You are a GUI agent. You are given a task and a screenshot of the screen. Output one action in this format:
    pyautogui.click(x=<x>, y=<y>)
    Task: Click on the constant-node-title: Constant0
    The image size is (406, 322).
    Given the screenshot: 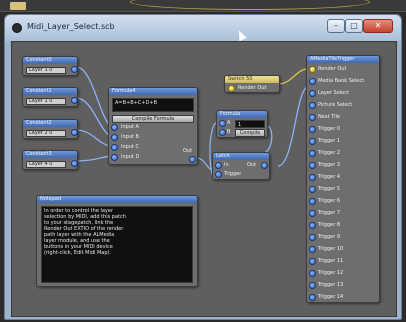 What is the action you would take?
    pyautogui.click(x=50, y=60)
    